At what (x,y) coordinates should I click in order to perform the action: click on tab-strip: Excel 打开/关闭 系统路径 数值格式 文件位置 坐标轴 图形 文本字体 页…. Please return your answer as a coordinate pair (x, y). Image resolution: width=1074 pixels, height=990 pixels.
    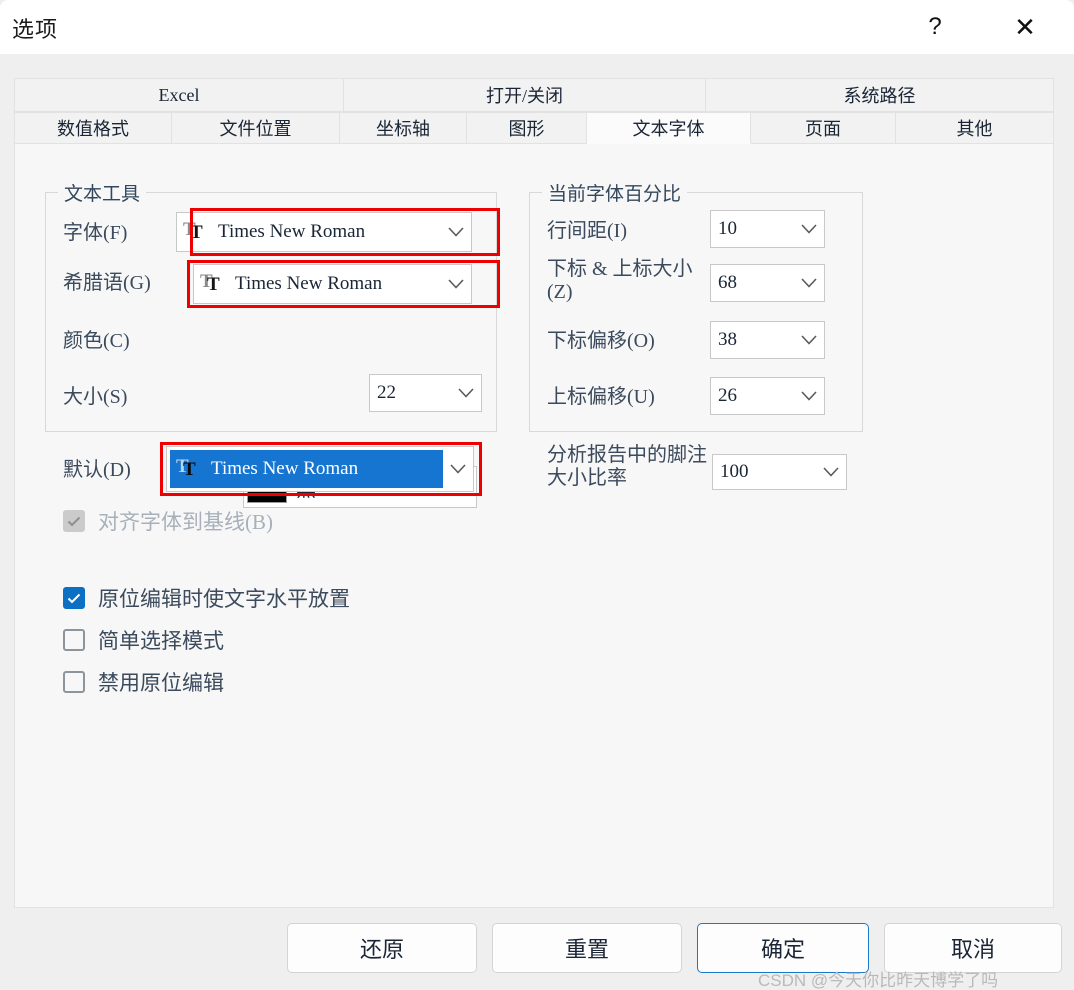
    Looking at the image, I should click on (534, 111).